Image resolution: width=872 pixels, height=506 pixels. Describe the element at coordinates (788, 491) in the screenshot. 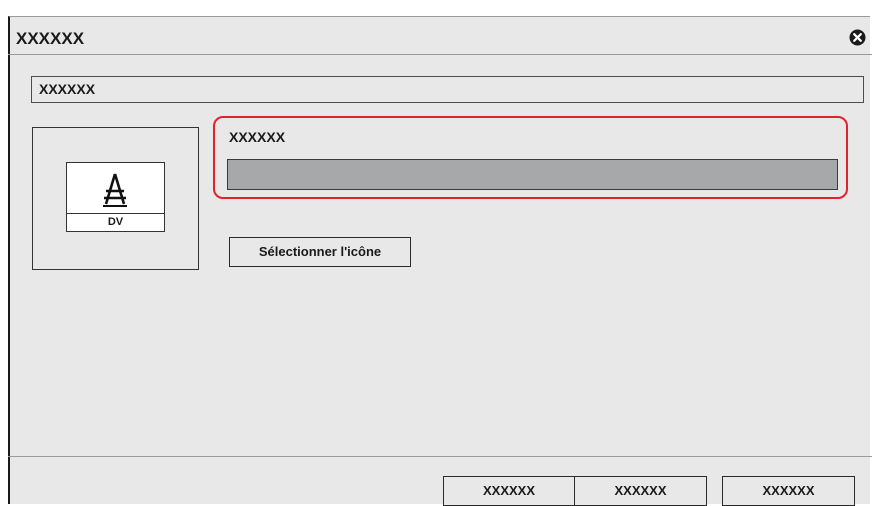

I see `footer-button-3: XXXXXX` at that location.